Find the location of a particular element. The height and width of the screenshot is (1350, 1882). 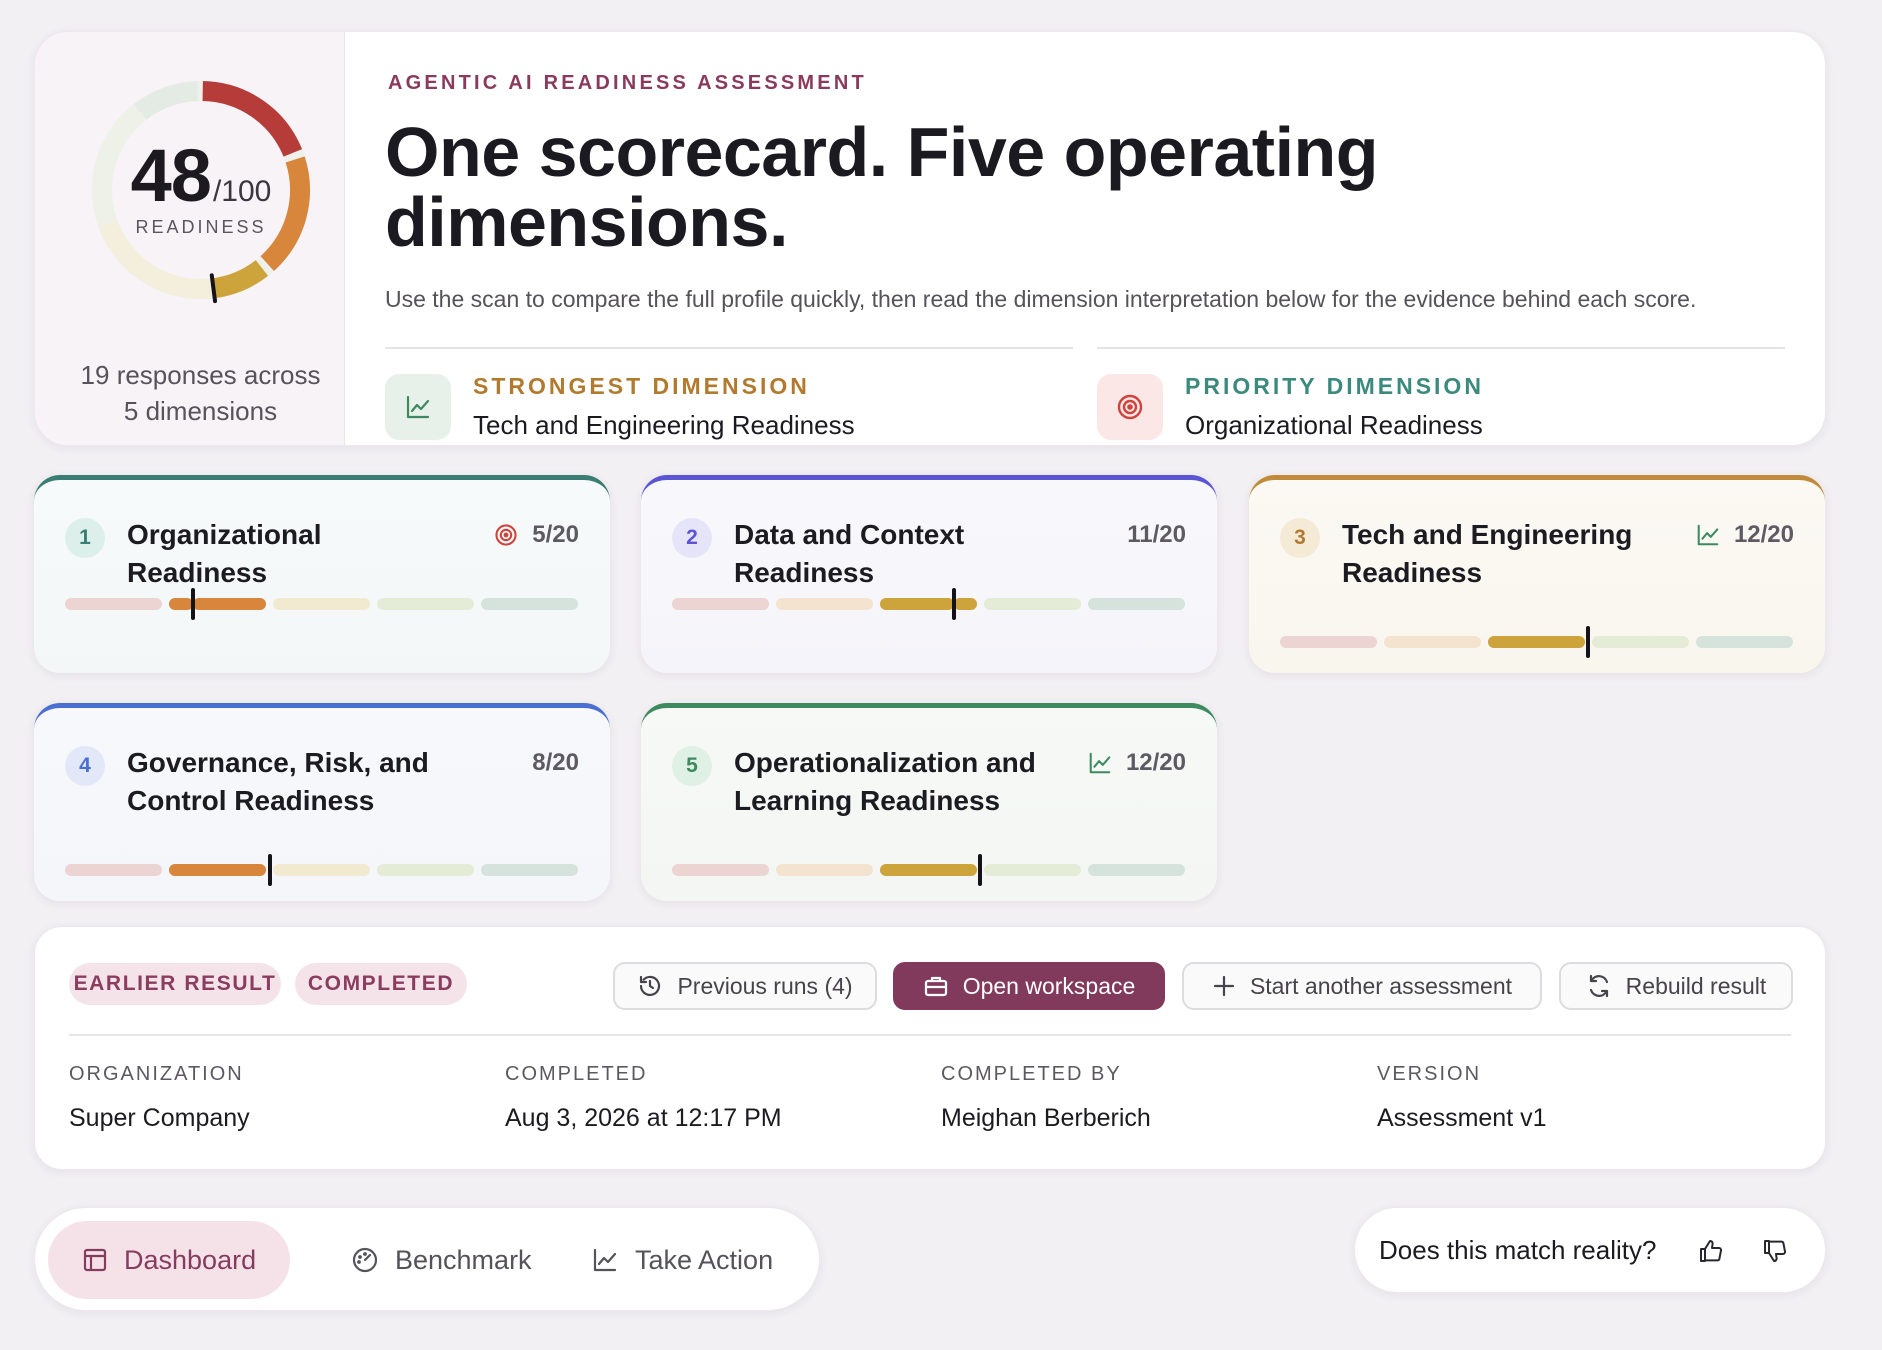

dimension-number: 5 is located at coordinates (692, 766).